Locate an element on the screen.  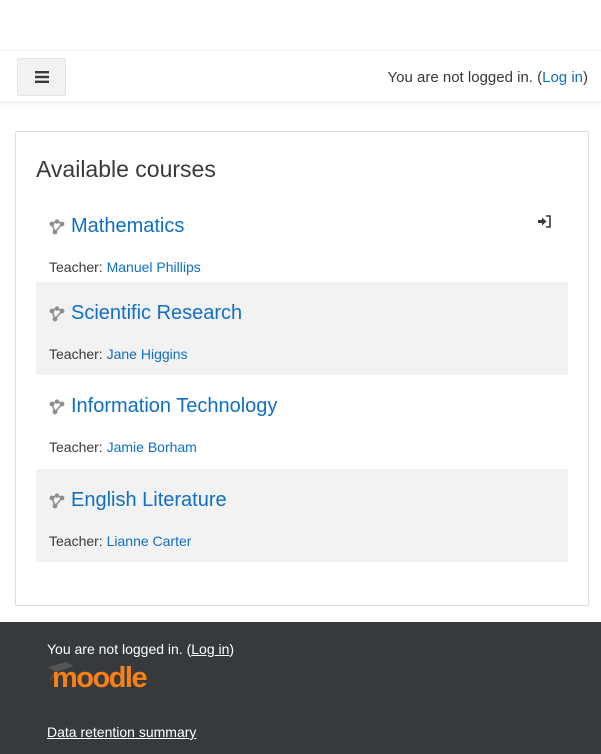
course-name-row: Information Technology is located at coordinates (163, 406).